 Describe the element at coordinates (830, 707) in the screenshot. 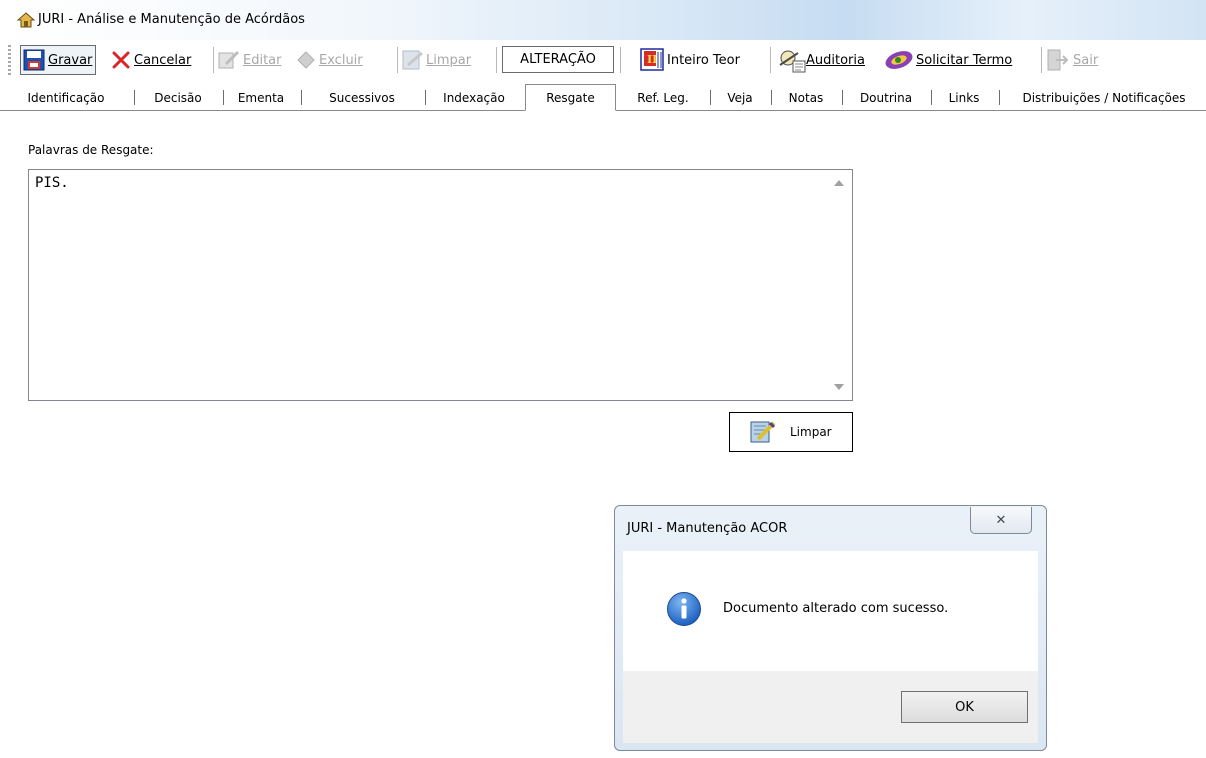

I see `dialog-footer: OK` at that location.